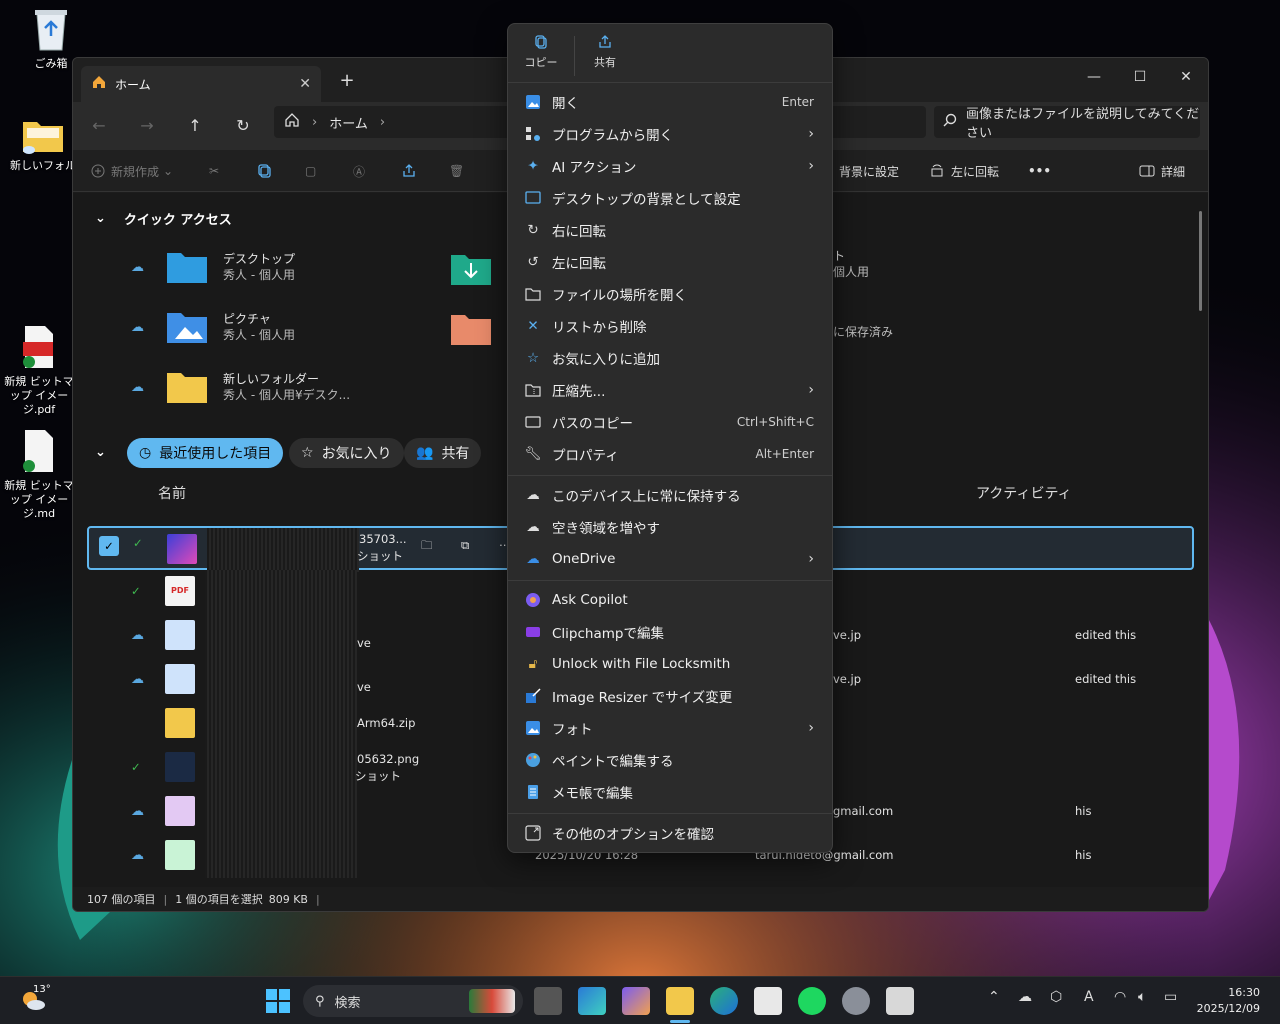  Describe the element at coordinates (670, 760) in the screenshot. I see `menu-item-paint: ペイントで編集する` at that location.